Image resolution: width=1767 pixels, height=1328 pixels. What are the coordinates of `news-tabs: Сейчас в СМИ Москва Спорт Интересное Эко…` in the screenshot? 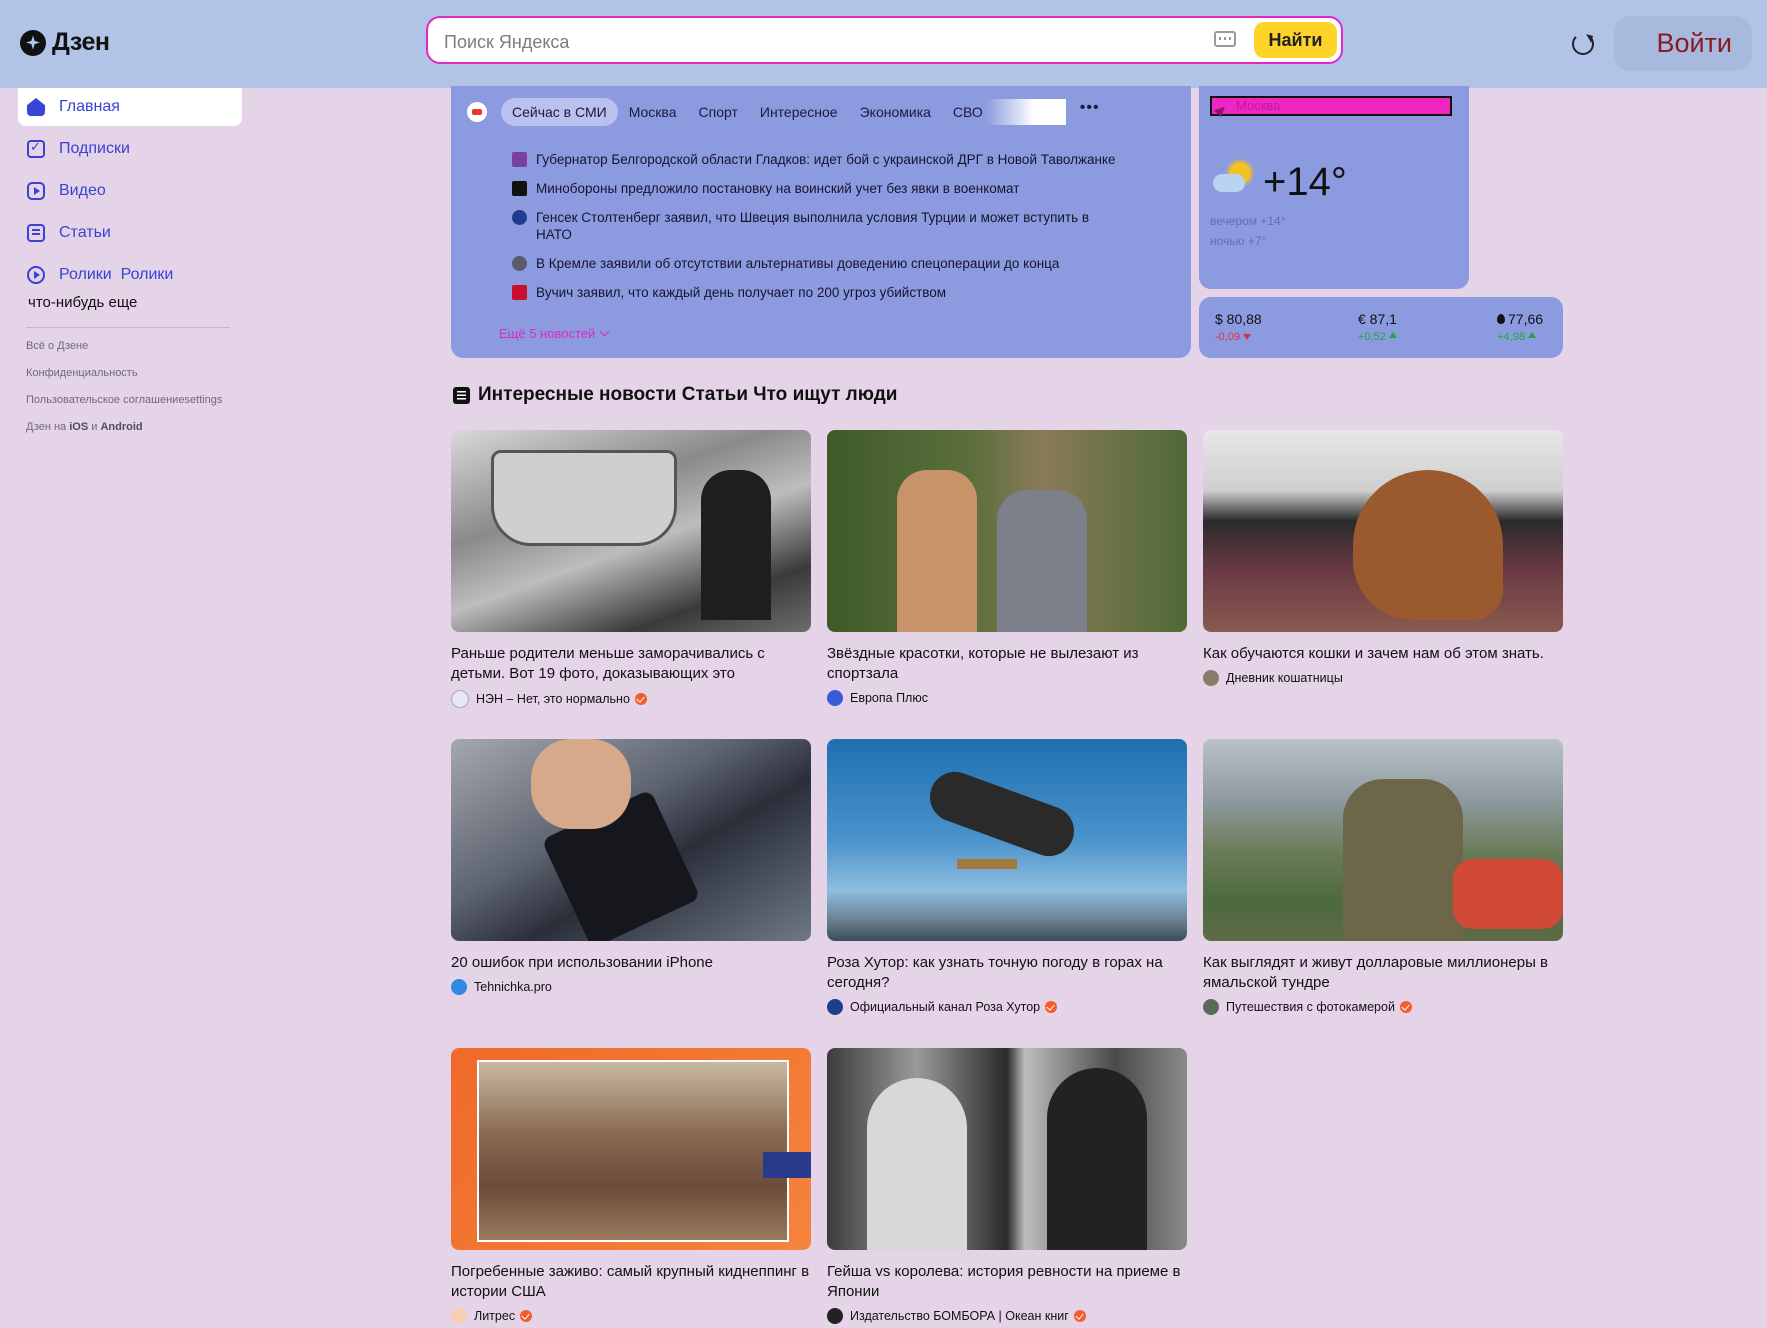 It's located at (783, 112).